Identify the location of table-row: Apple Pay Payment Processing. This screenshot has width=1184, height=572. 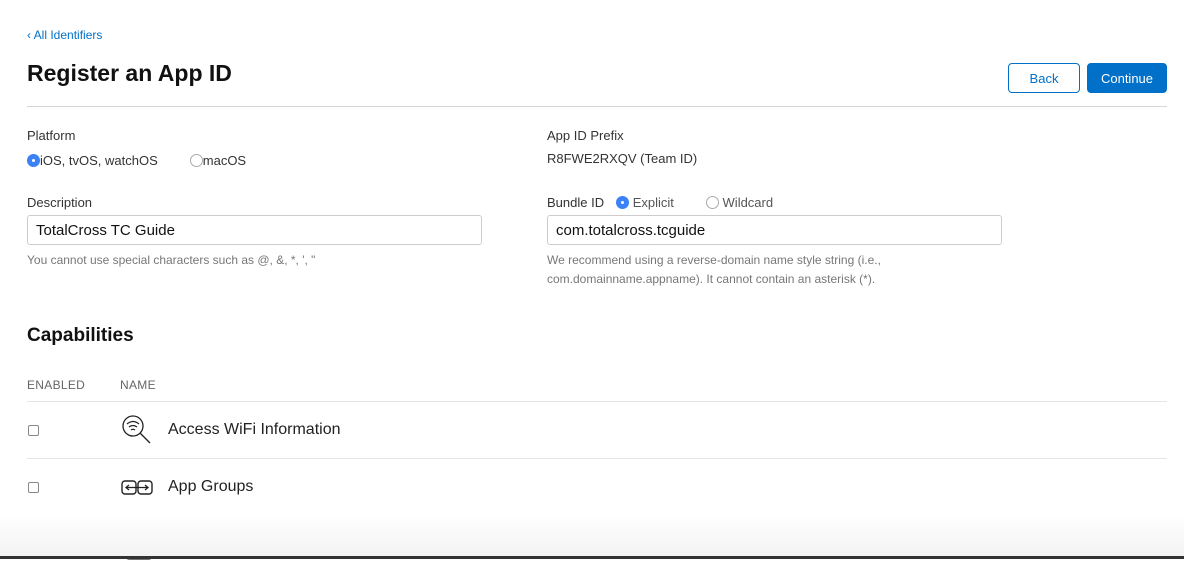
(597, 543).